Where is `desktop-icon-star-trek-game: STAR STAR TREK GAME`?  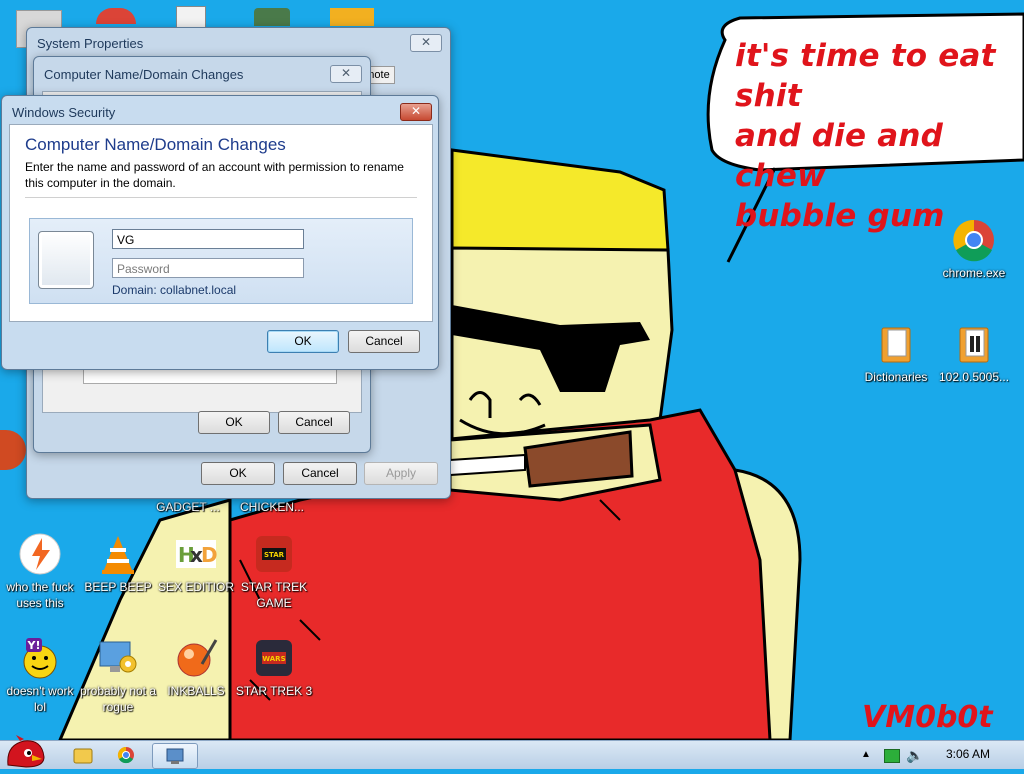
desktop-icon-star-trek-game: STAR STAR TREK GAME is located at coordinates (274, 571).